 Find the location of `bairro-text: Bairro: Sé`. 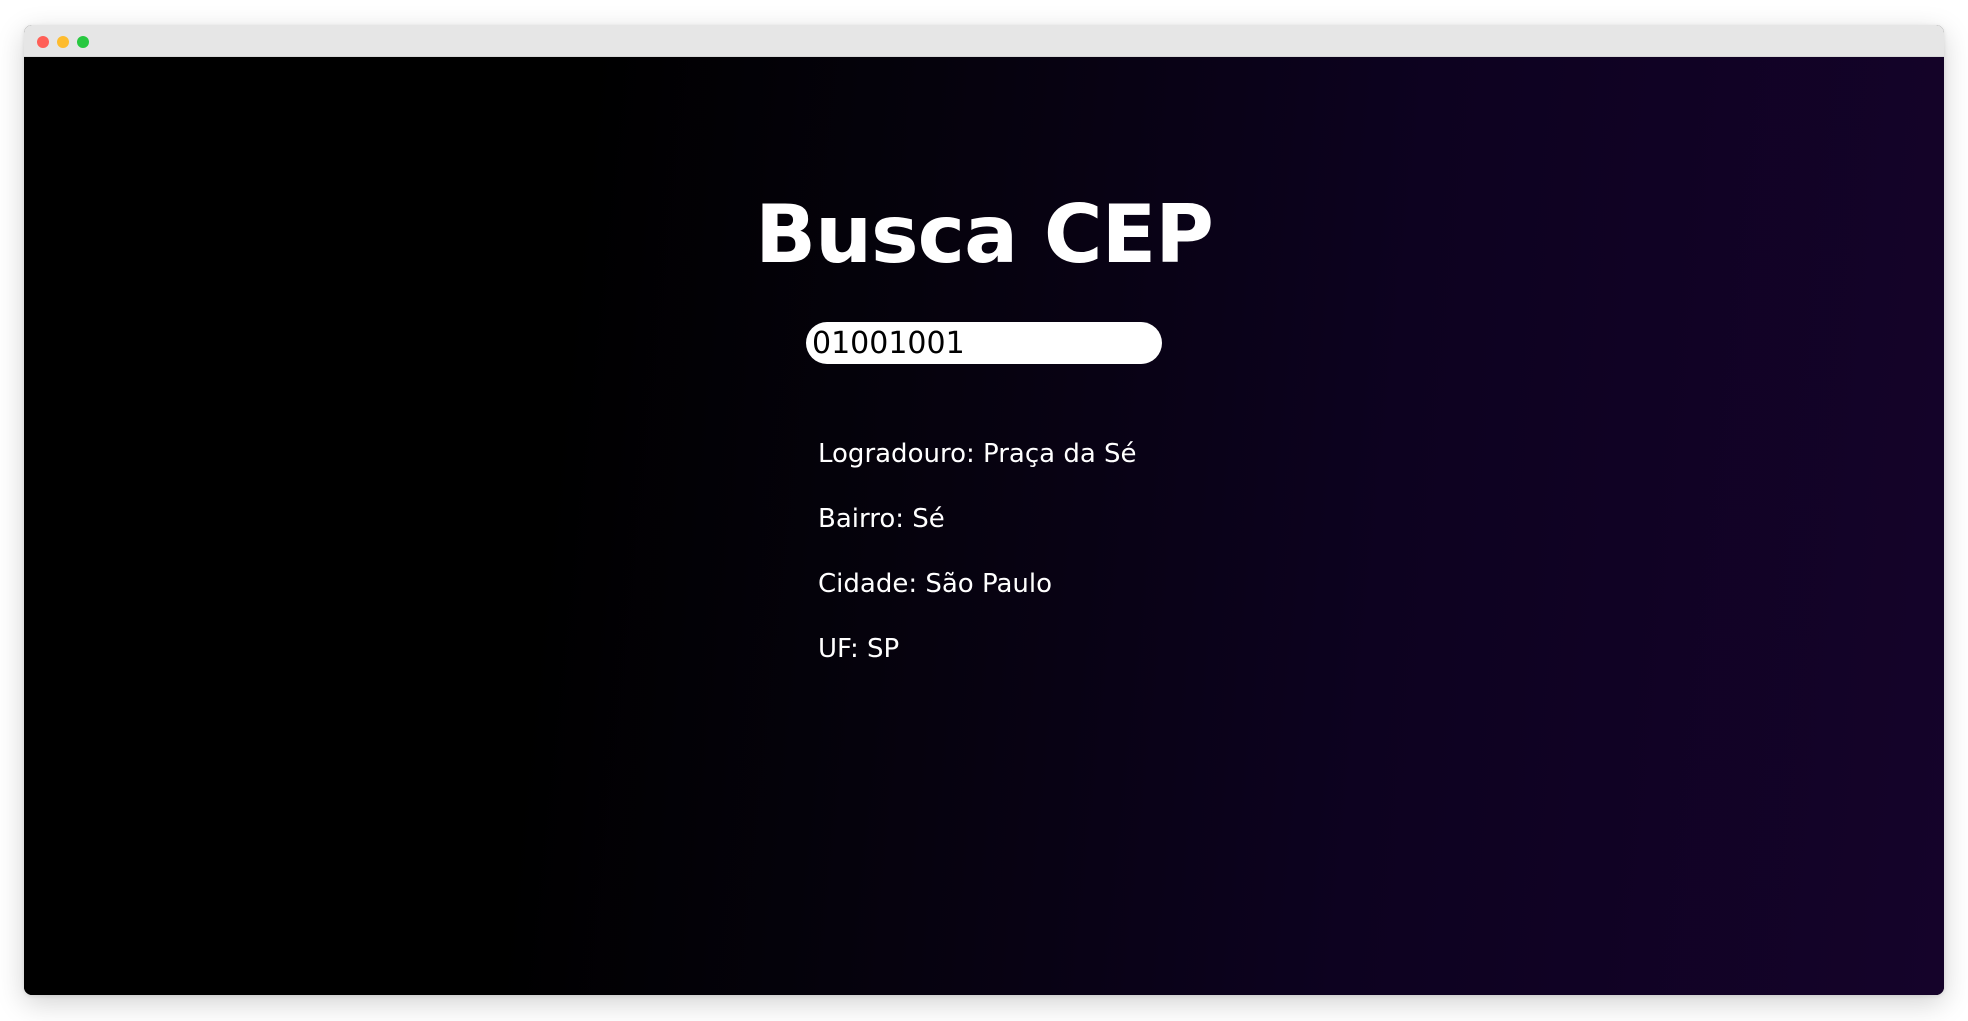

bairro-text: Bairro: Sé is located at coordinates (881, 519).